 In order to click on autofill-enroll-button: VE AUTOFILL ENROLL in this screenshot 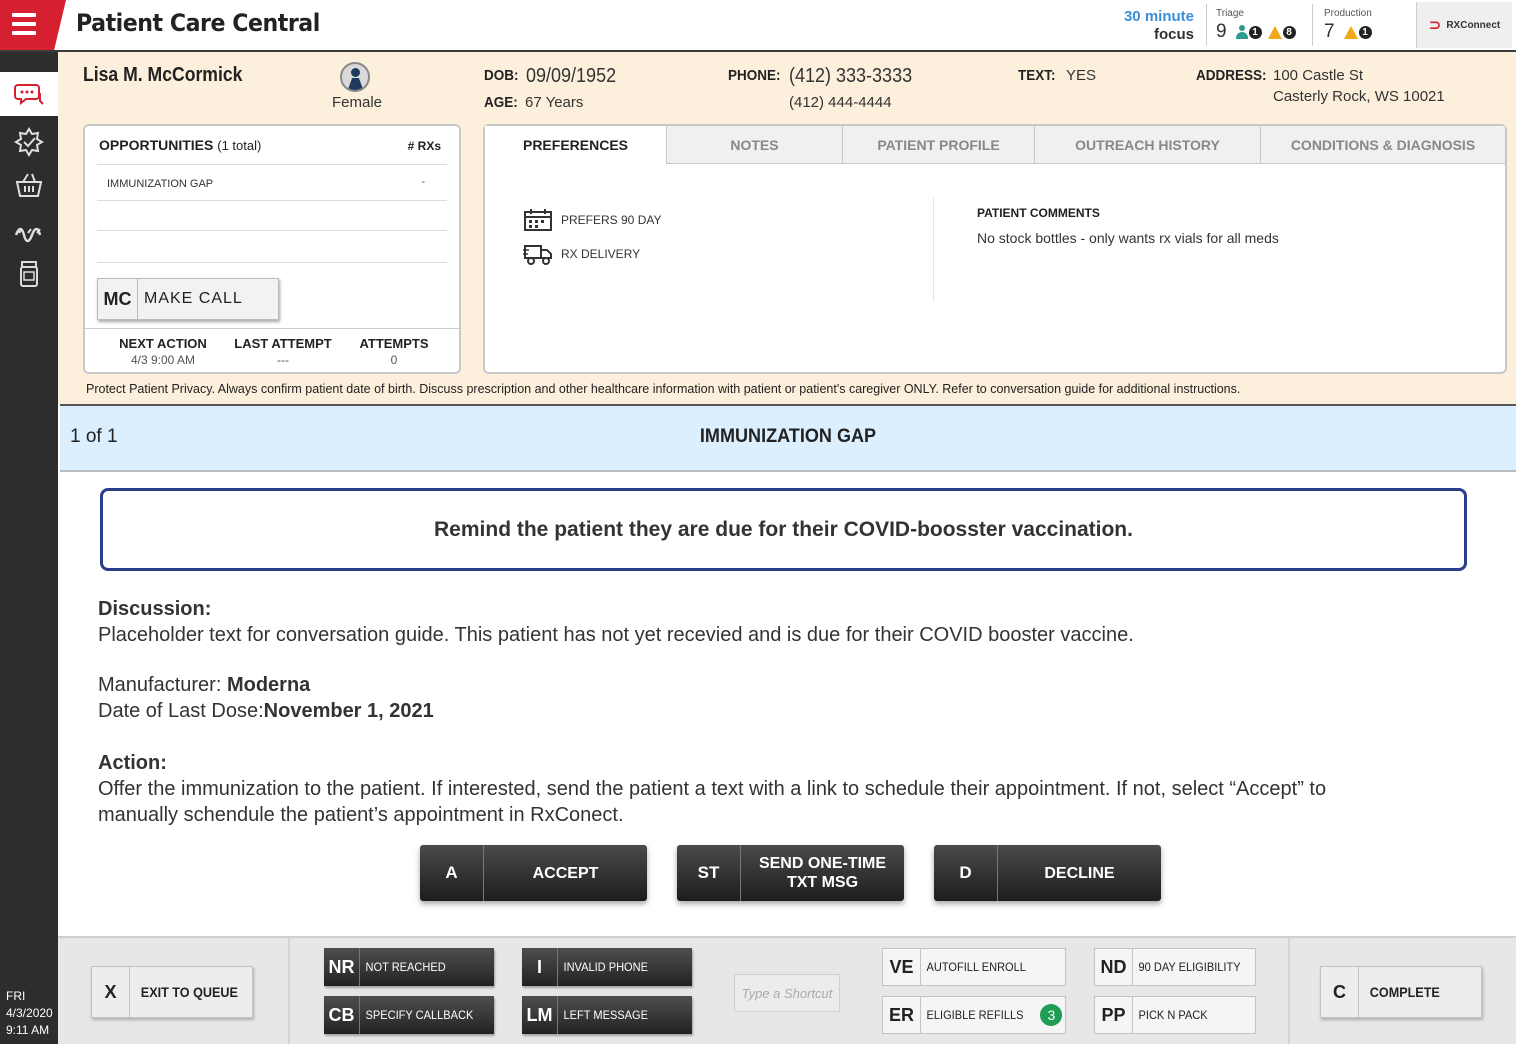, I will do `click(974, 967)`.